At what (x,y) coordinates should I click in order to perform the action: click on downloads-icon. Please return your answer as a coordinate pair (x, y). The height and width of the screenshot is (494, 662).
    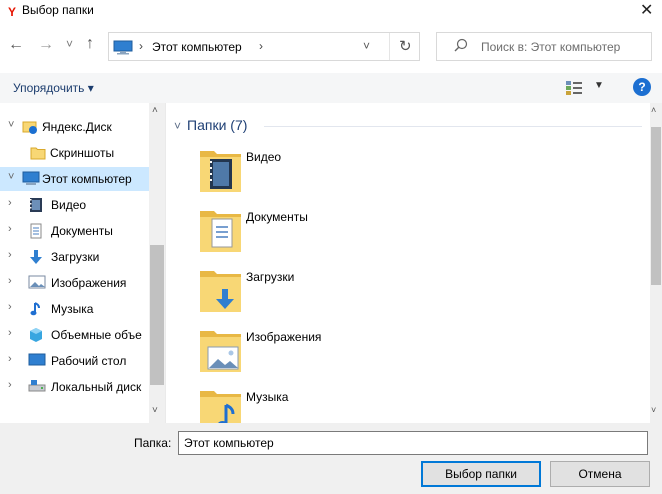
    Looking at the image, I should click on (36, 258).